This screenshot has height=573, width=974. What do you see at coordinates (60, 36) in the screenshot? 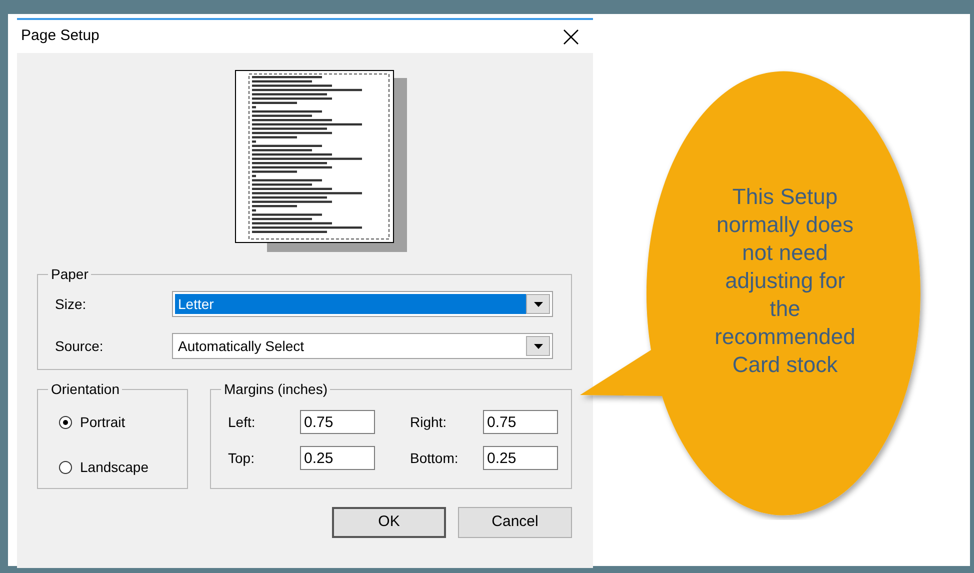
I see `window-title: Page Setup` at bounding box center [60, 36].